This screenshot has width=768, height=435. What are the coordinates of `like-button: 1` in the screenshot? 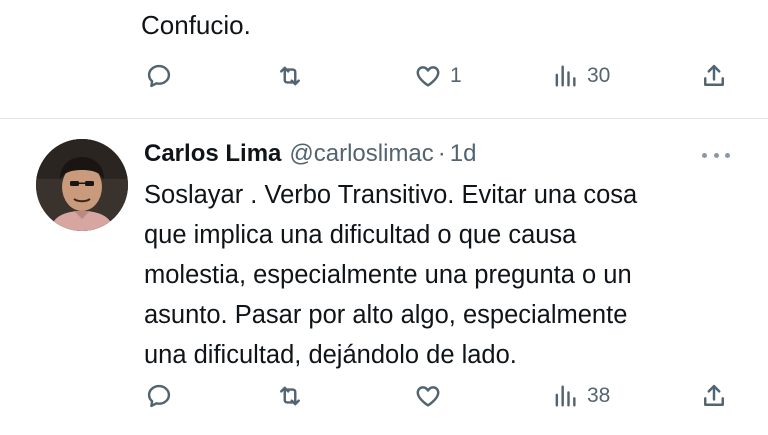 It's located at (438, 76).